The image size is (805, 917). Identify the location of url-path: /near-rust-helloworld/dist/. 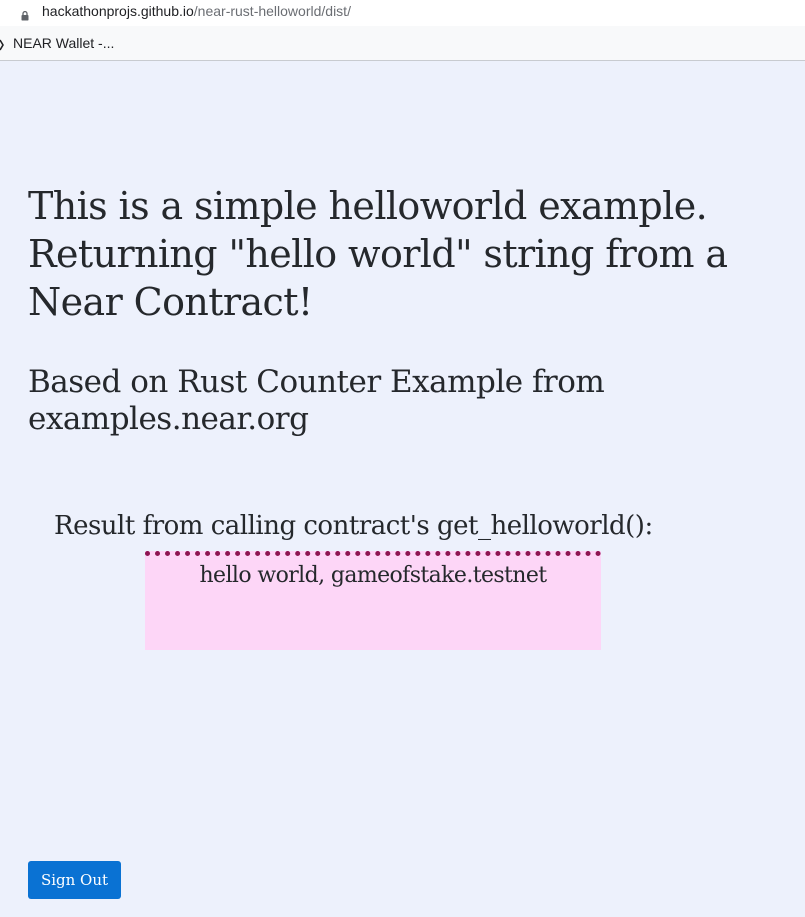
(272, 11).